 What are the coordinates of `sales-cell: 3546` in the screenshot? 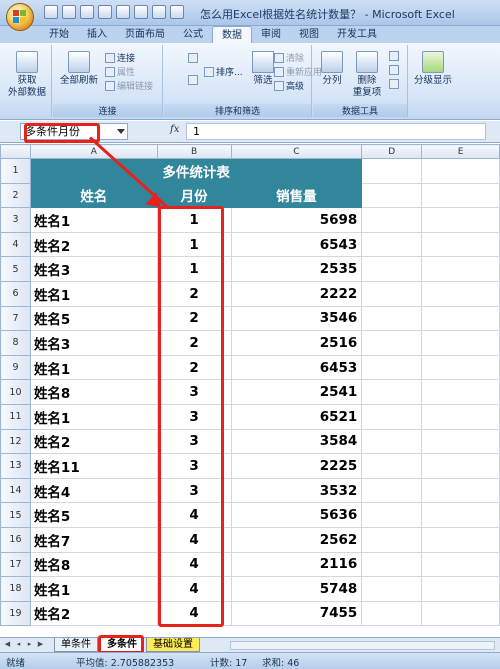 It's located at (296, 318).